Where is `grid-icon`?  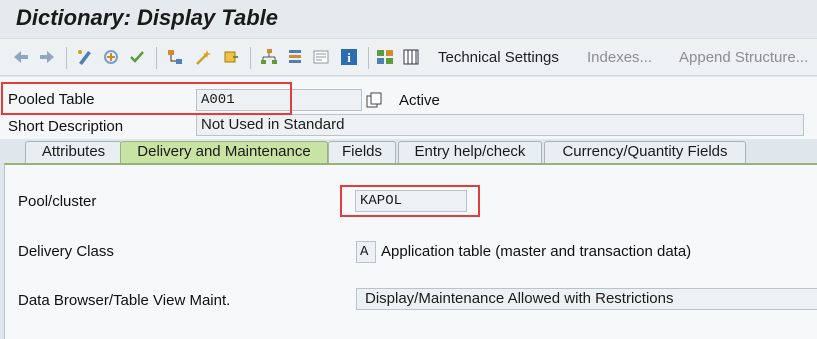
grid-icon is located at coordinates (385, 57).